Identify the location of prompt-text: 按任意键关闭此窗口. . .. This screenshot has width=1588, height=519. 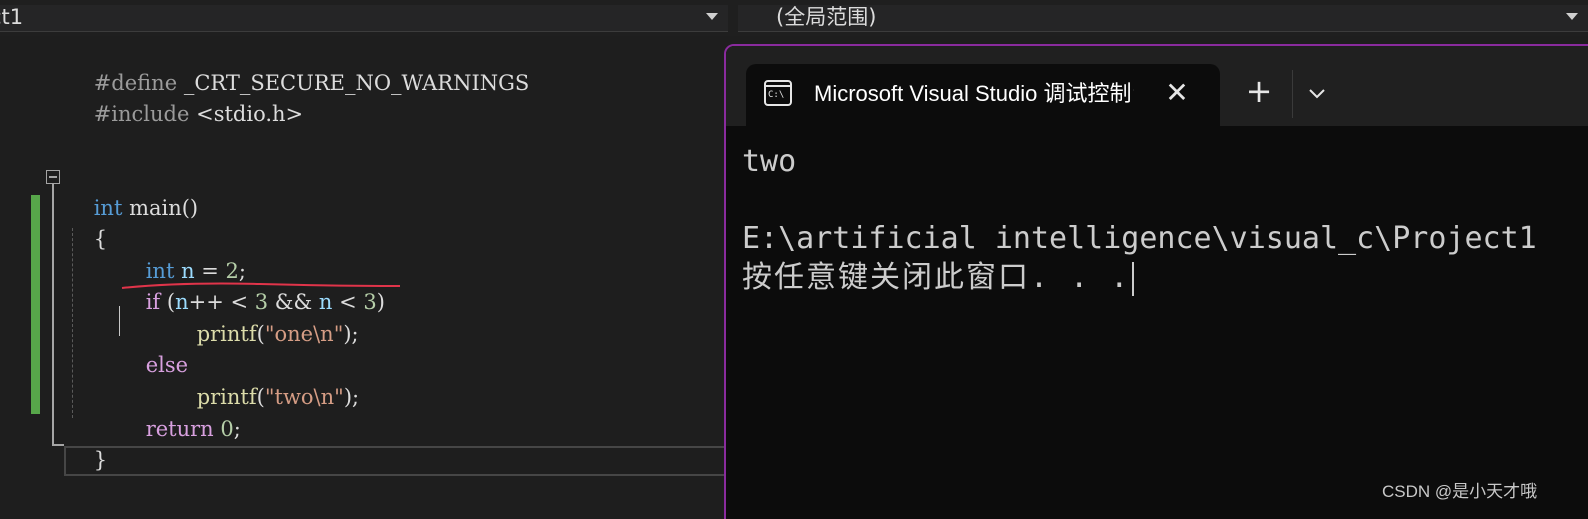
(936, 277).